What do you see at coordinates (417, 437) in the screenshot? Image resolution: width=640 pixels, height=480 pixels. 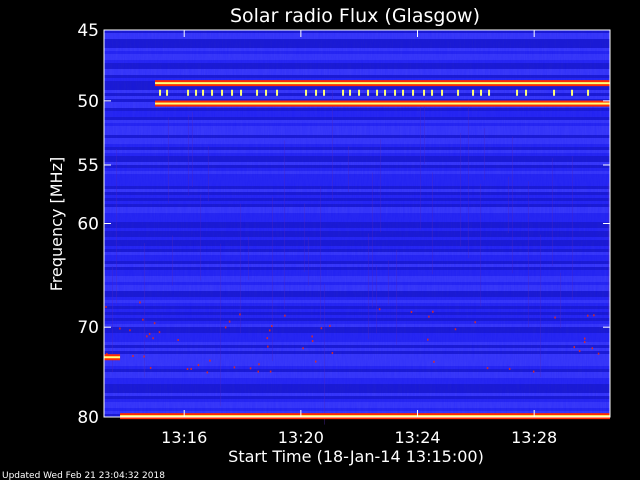 I see `x-tick-label: 13:24` at bounding box center [417, 437].